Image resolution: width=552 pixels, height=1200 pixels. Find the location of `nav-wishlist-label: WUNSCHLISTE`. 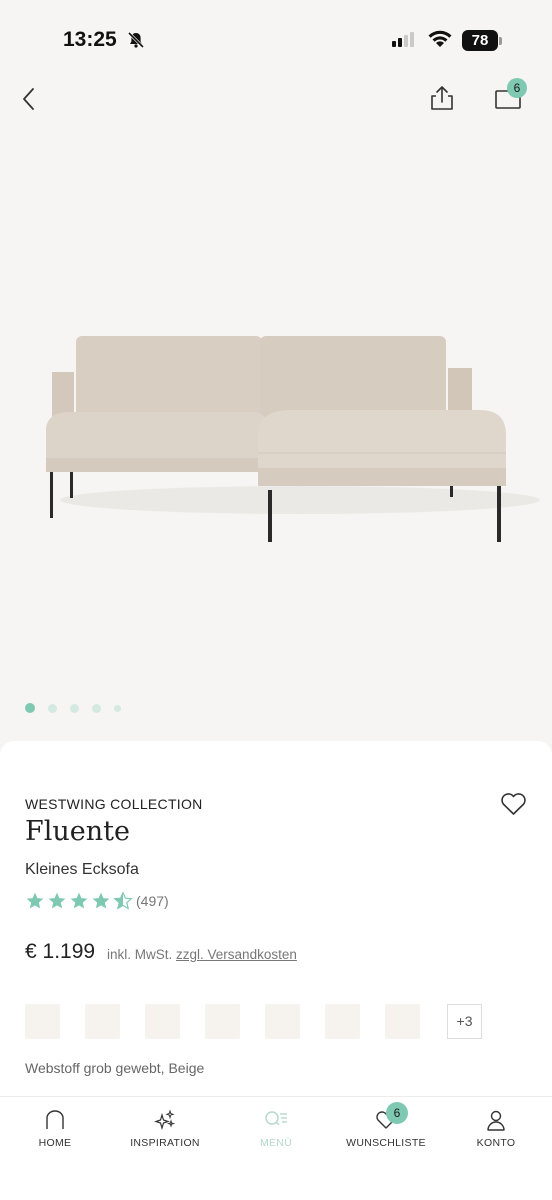

nav-wishlist-label: WUNSCHLISTE is located at coordinates (386, 1143).